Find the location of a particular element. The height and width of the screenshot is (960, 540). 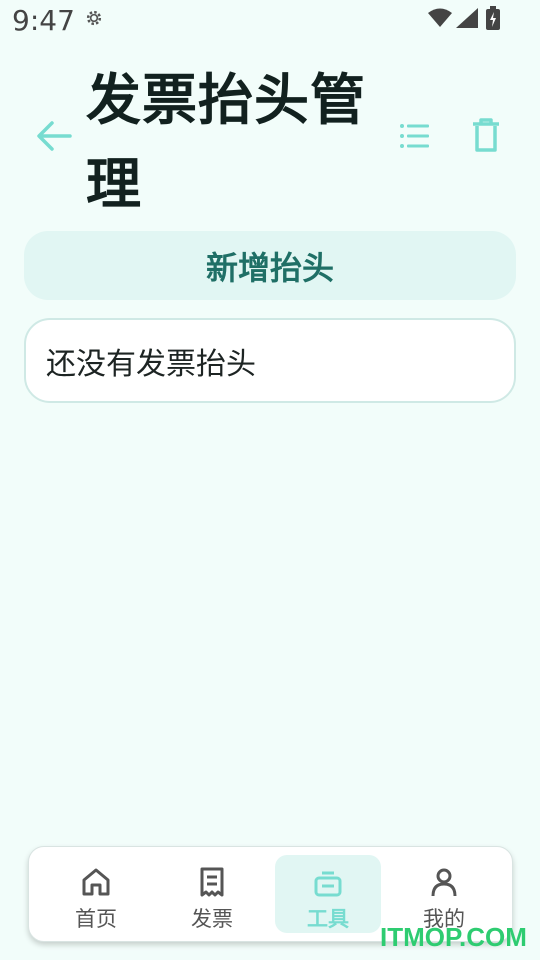

status-bar: 9:47 is located at coordinates (270, 22).